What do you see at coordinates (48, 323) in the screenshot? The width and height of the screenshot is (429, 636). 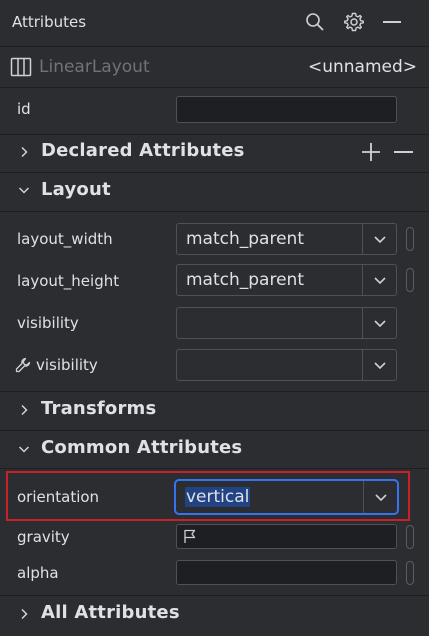 I see `visibility-label: visibility` at bounding box center [48, 323].